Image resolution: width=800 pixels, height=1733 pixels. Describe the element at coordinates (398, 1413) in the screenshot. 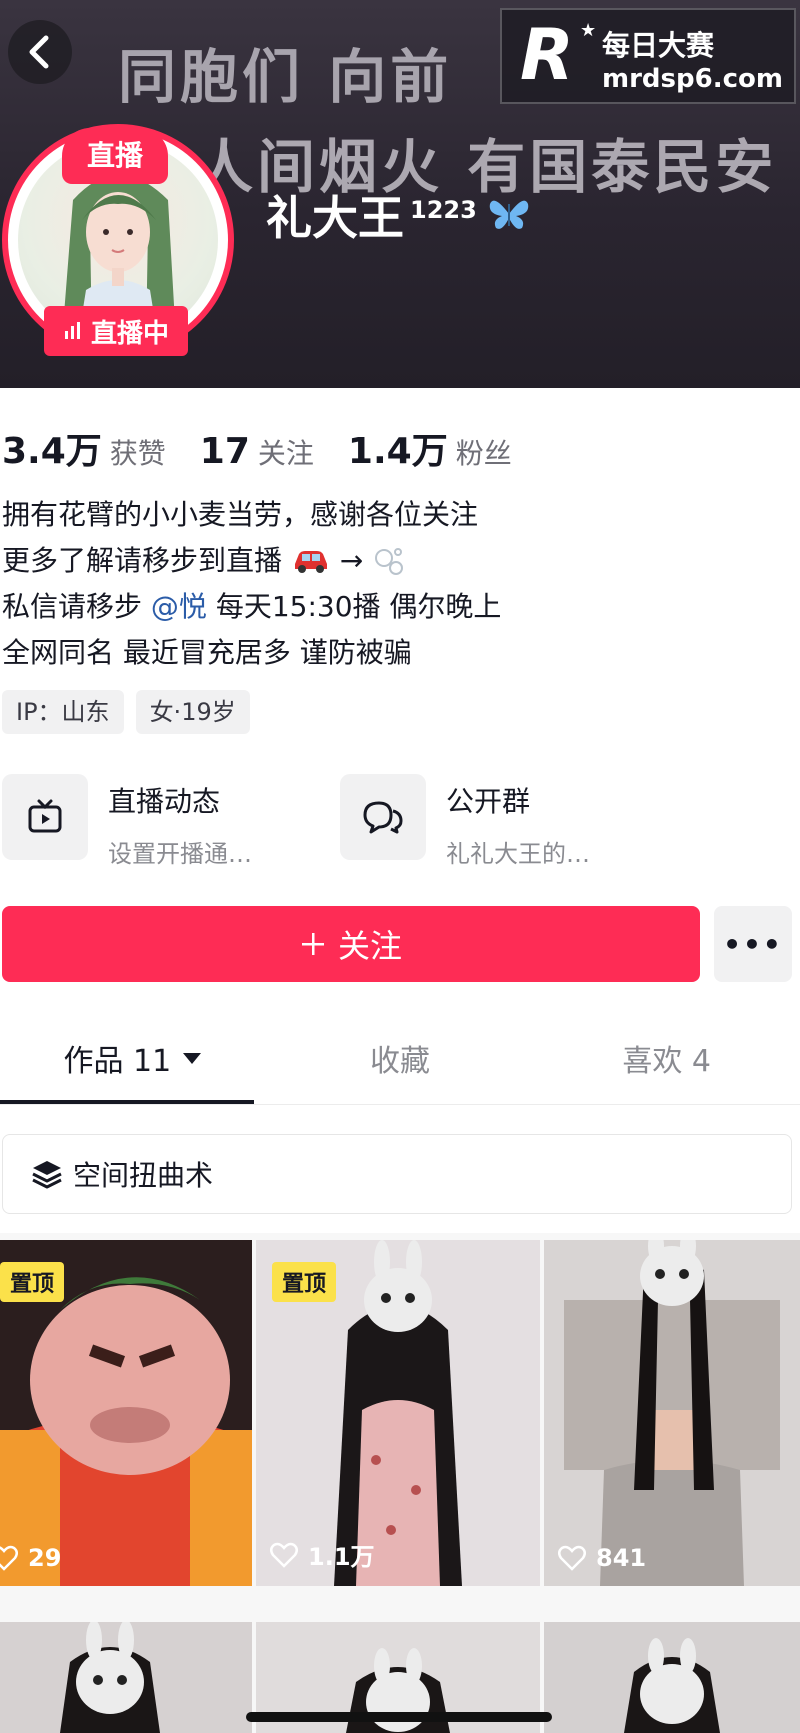

I see `video-thumbnail: 置顶 1.1万` at that location.